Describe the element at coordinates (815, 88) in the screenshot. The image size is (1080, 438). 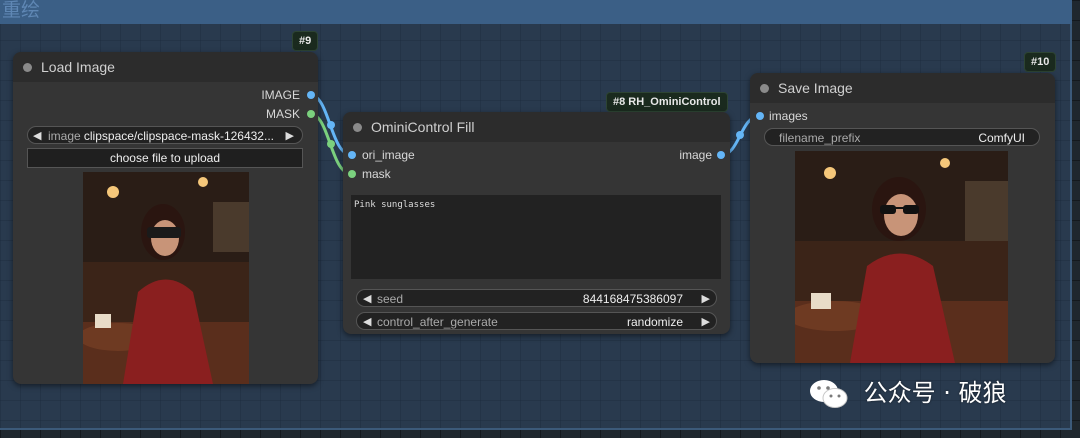
I see `node-title: Save Image` at that location.